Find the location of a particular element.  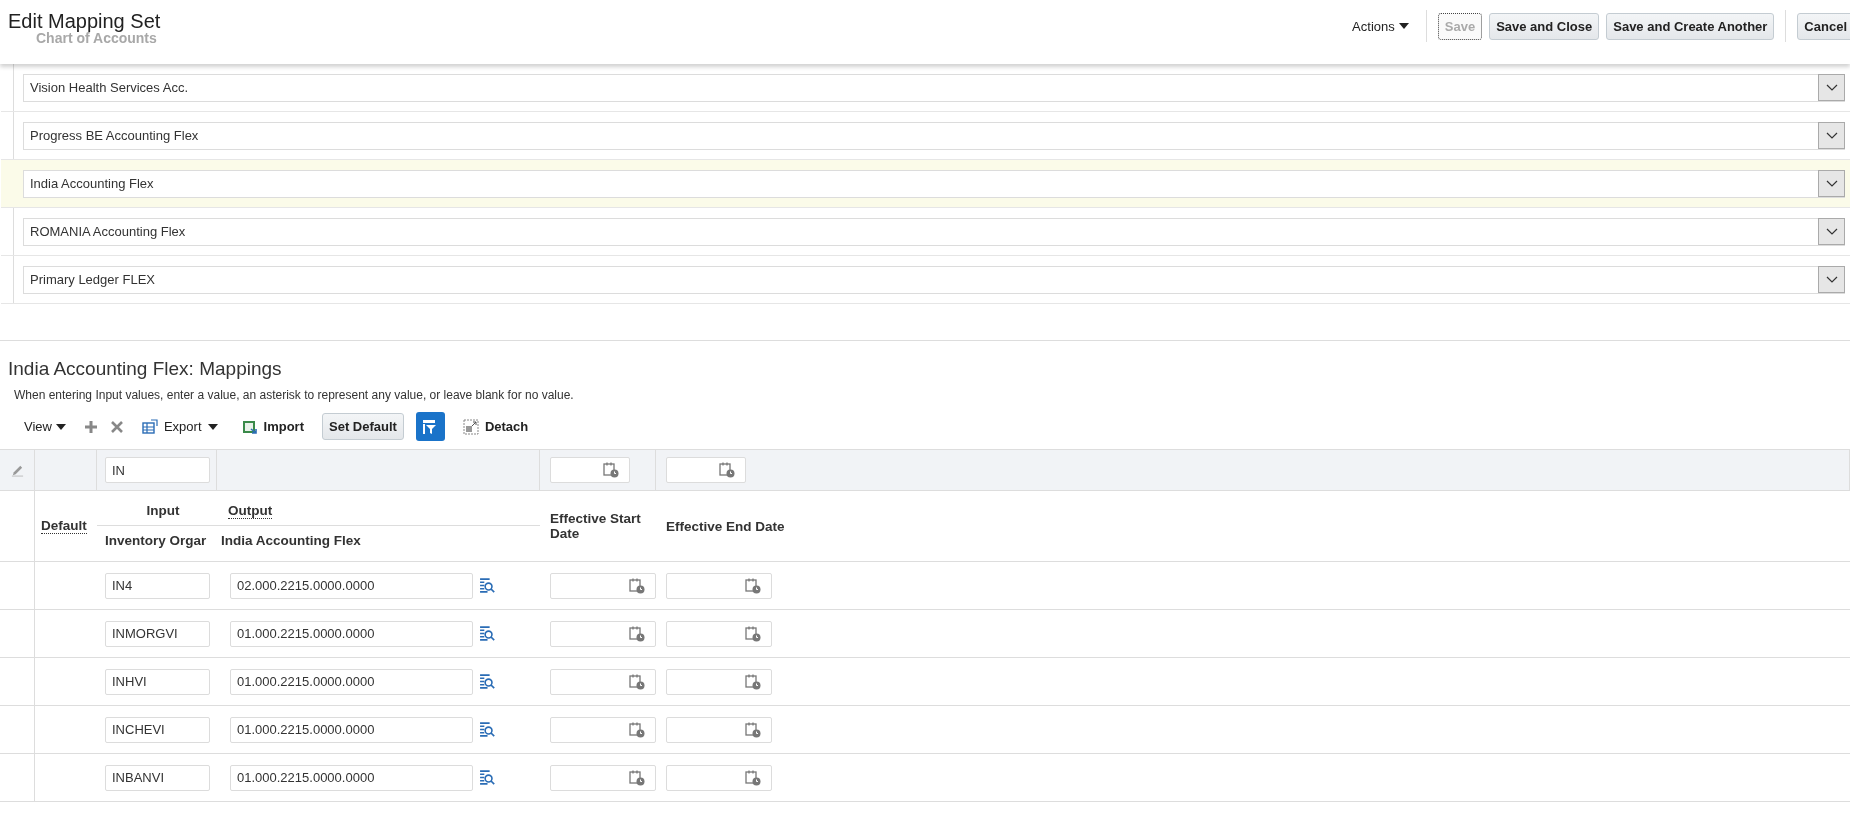

chart-of-accounts-row: Primary Ledger FLEX is located at coordinates (925, 280).